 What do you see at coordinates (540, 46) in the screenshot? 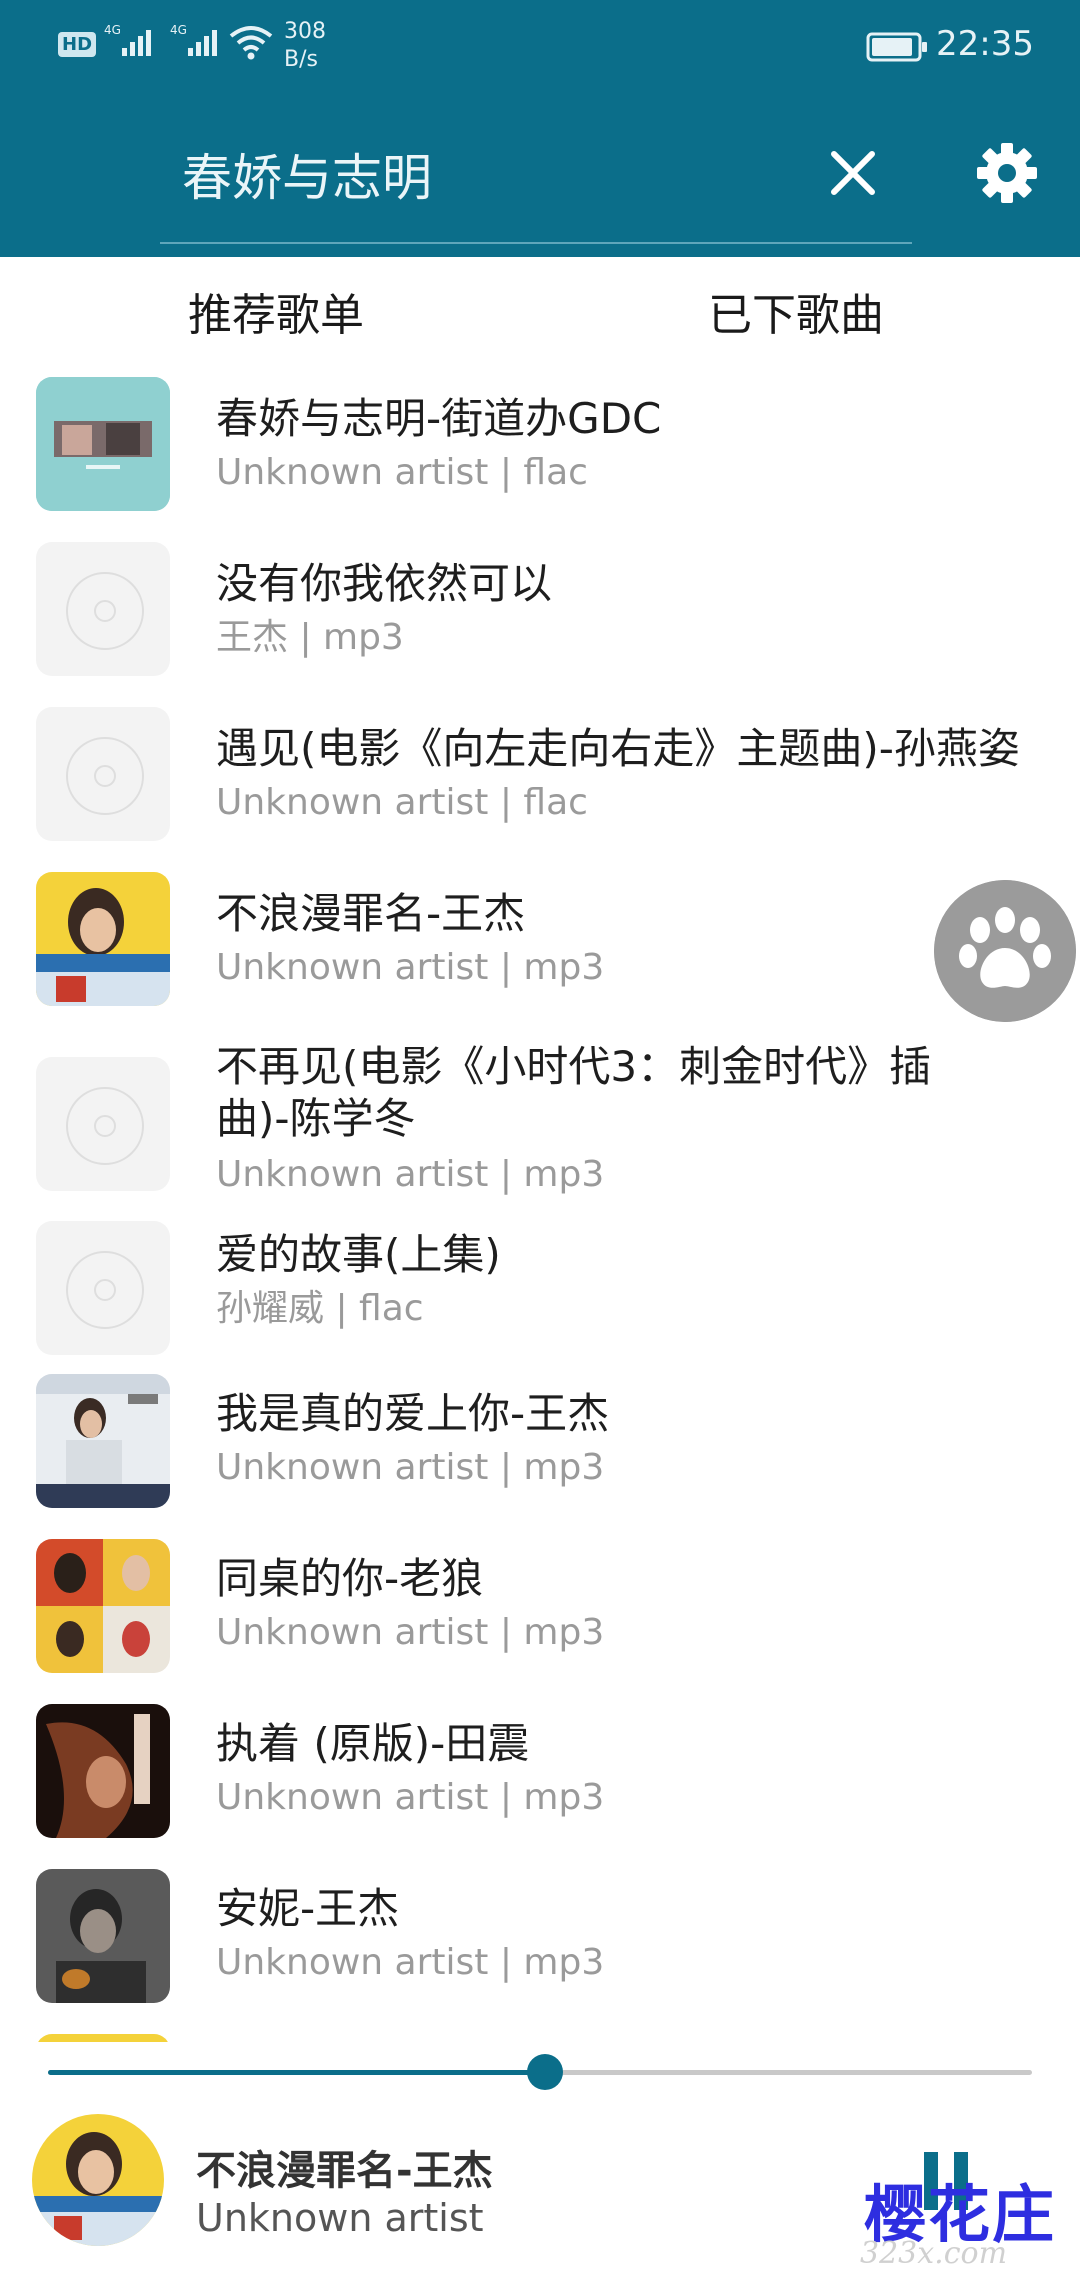
I see `status-bar: HD 4G 4G 308 B/s 22:35` at bounding box center [540, 46].